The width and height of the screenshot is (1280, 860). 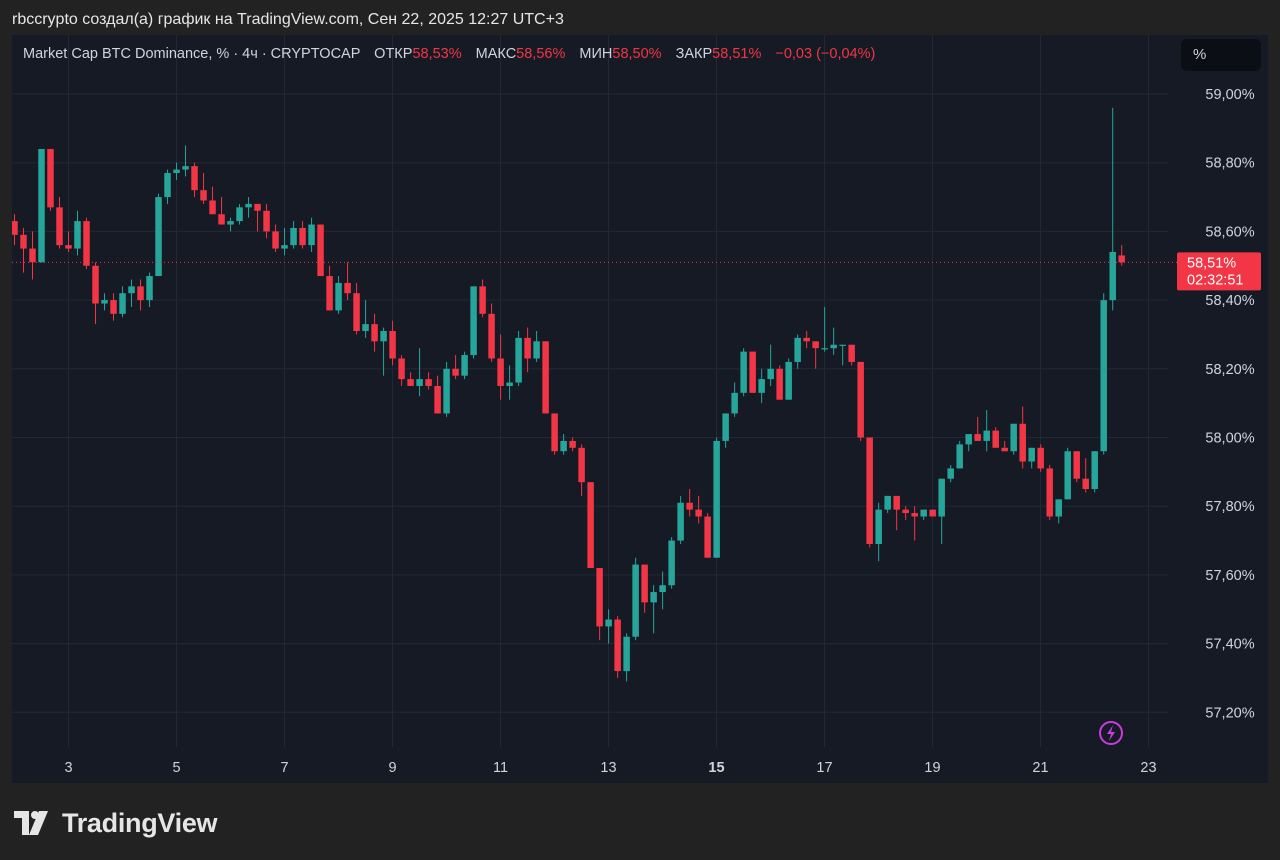 What do you see at coordinates (392, 768) in the screenshot?
I see `x-tick-label: 9` at bounding box center [392, 768].